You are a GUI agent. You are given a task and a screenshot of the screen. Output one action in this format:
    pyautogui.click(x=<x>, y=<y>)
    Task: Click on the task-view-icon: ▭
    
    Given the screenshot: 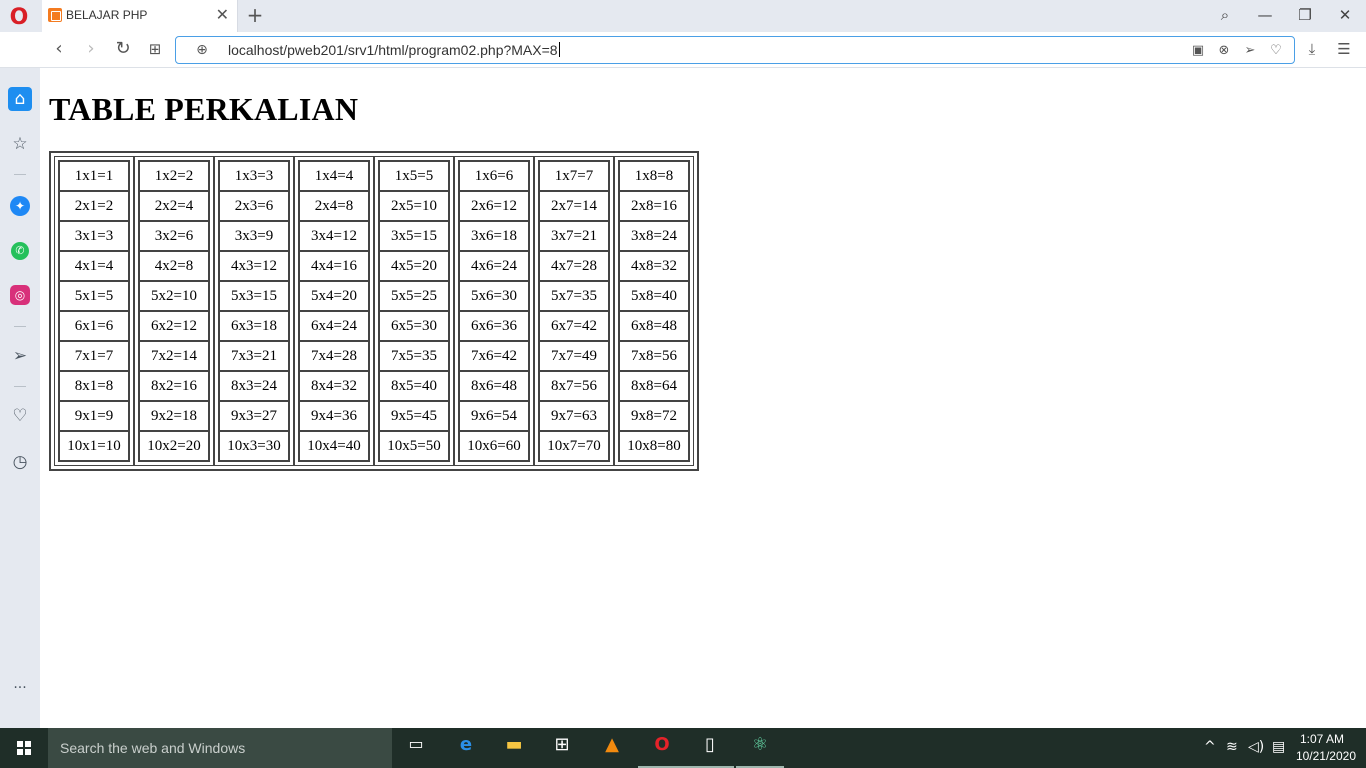 What is the action you would take?
    pyautogui.click(x=416, y=748)
    